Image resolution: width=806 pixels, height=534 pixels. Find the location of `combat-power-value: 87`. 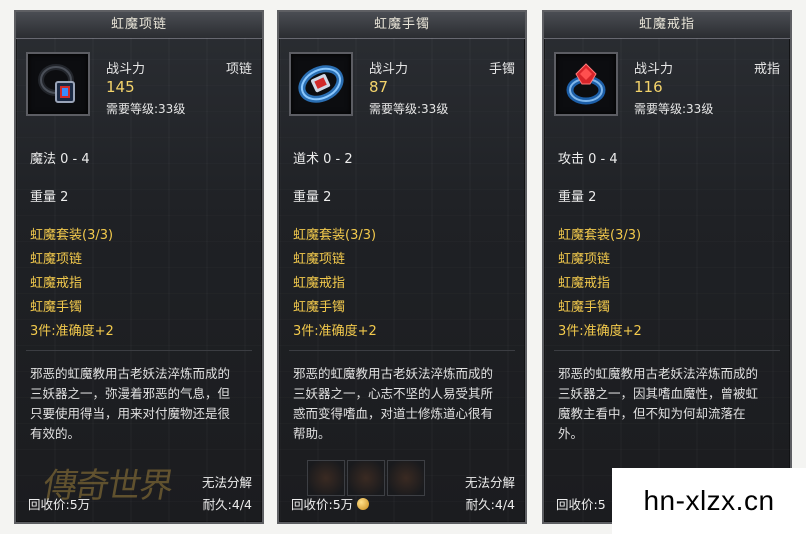

combat-power-value: 87 is located at coordinates (379, 87).